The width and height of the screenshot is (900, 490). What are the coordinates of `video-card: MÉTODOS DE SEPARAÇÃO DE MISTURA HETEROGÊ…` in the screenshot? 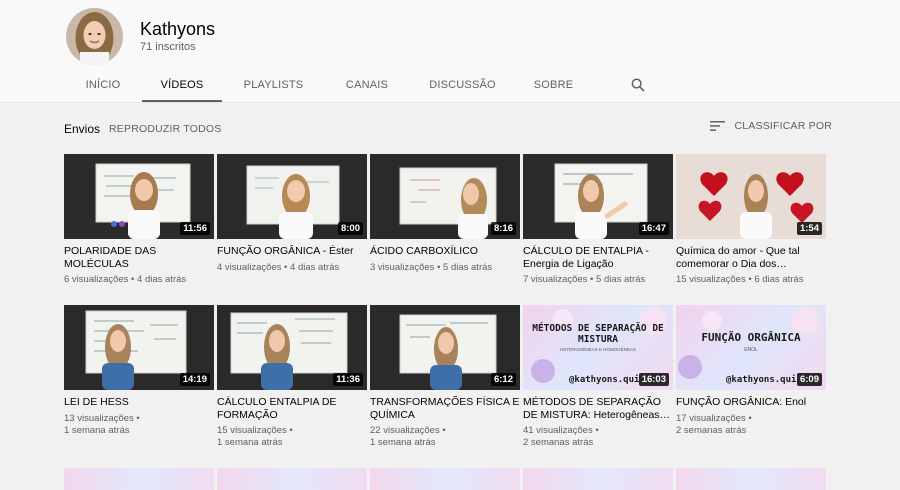 It's located at (598, 377).